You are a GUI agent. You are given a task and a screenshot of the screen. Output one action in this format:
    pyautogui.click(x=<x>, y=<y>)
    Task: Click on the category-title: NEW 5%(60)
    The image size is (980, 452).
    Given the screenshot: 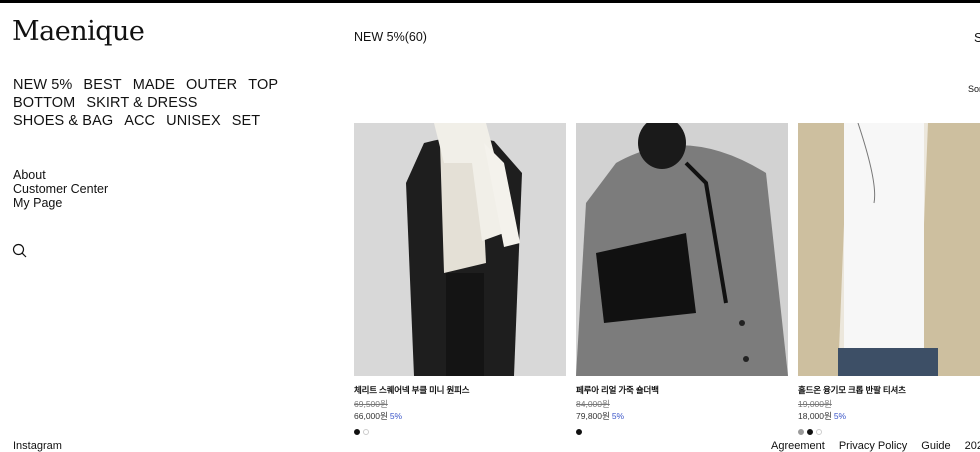 What is the action you would take?
    pyautogui.click(x=390, y=37)
    